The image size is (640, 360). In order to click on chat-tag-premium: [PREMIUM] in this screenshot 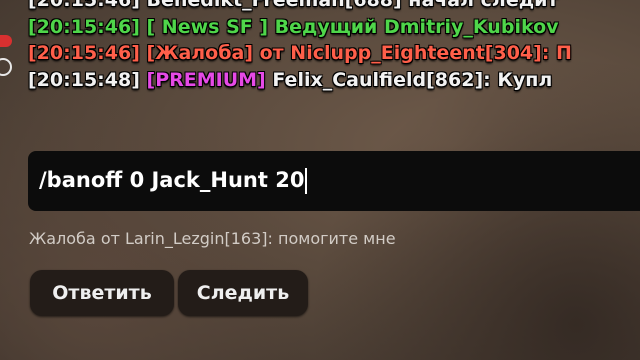, I will do `click(202, 79)`.